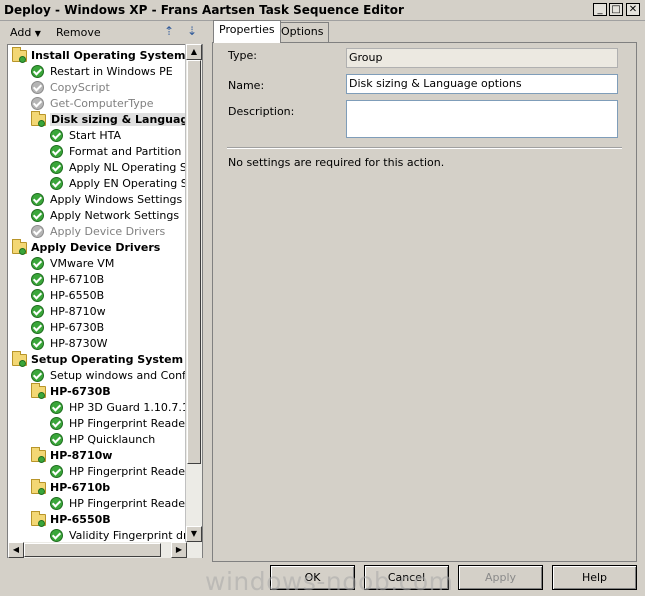 This screenshot has height=596, width=645. I want to click on tree-group-item: Setup Operating System, so click(105, 359).